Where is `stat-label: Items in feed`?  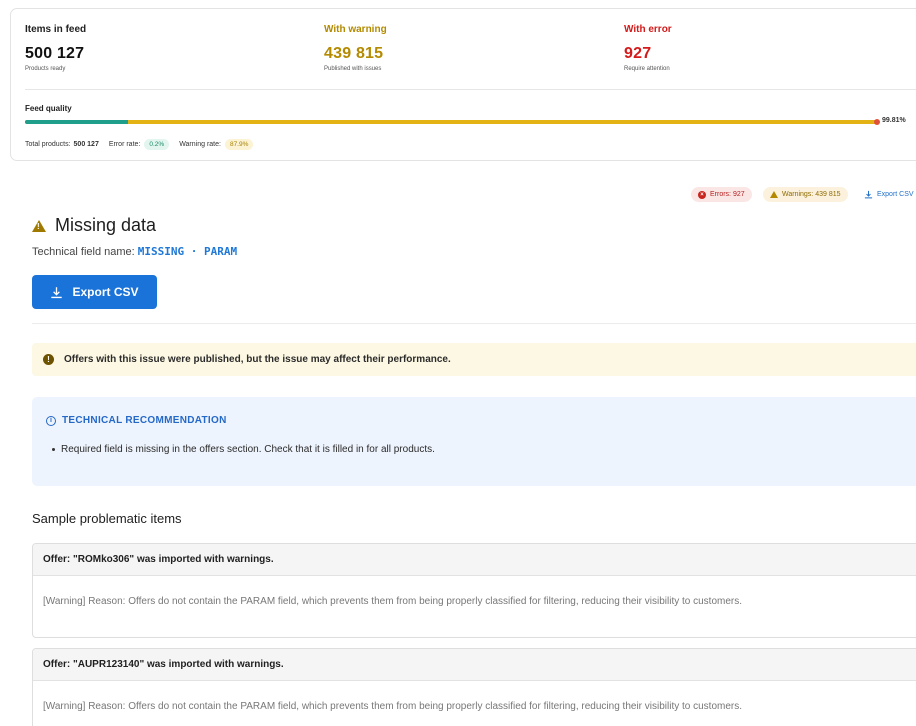
stat-label: Items in feed is located at coordinates (56, 29).